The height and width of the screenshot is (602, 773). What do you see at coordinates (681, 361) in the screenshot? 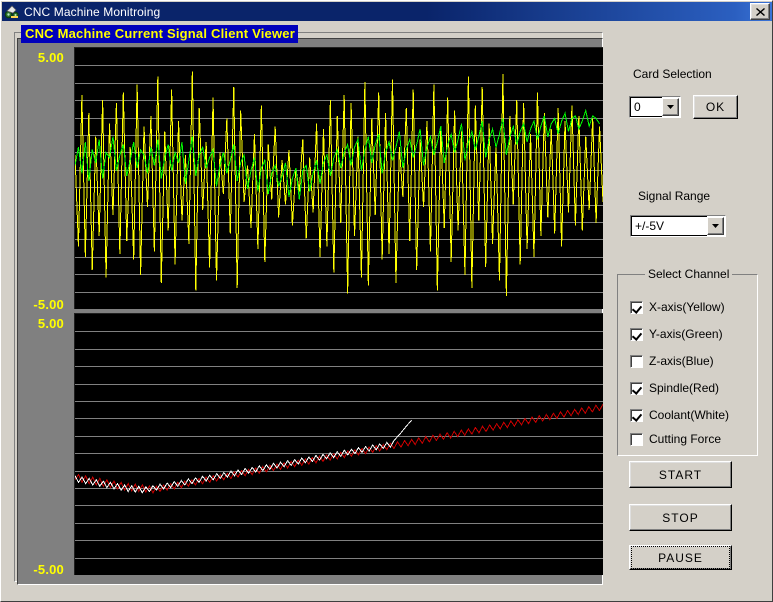
I see `checkbox-z-axis-label: Z-axis(Blue)` at bounding box center [681, 361].